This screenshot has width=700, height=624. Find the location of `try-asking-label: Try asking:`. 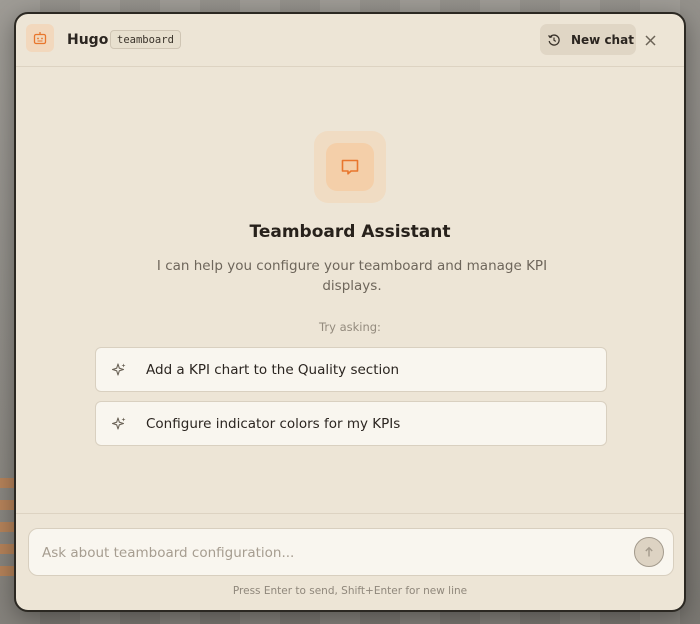

try-asking-label: Try asking: is located at coordinates (350, 327).